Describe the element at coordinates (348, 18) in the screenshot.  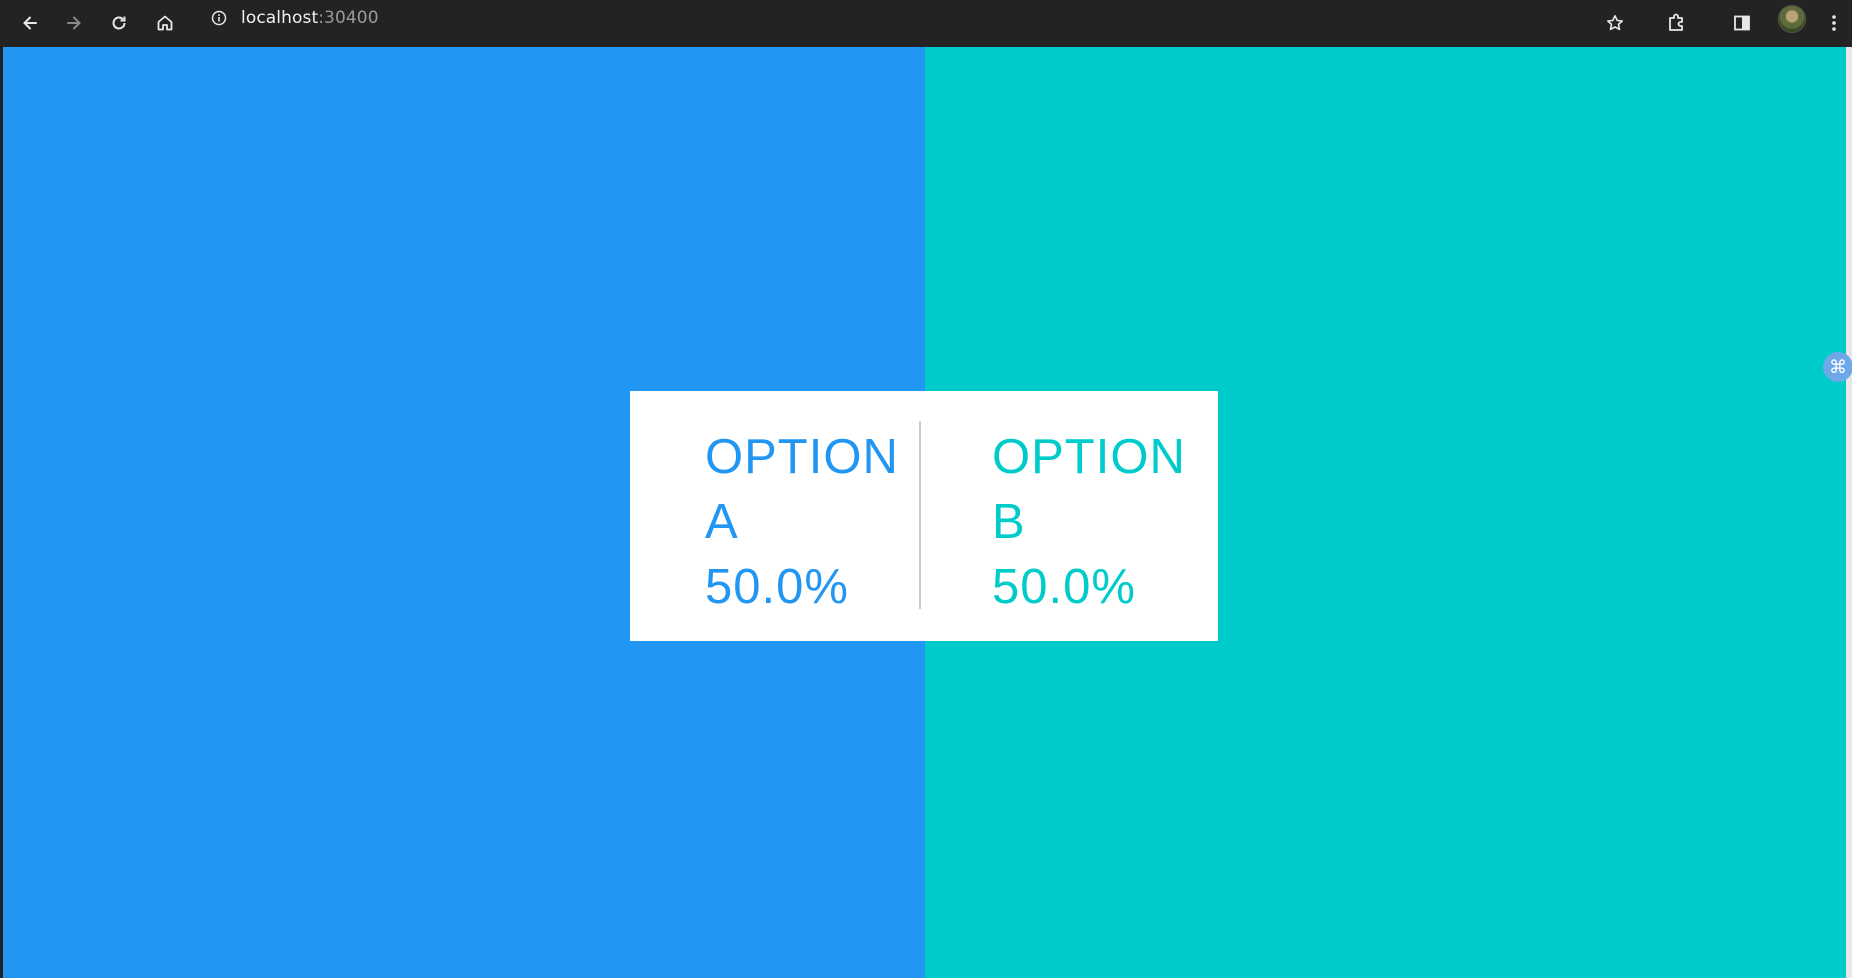
I see `url-port: :30400` at that location.